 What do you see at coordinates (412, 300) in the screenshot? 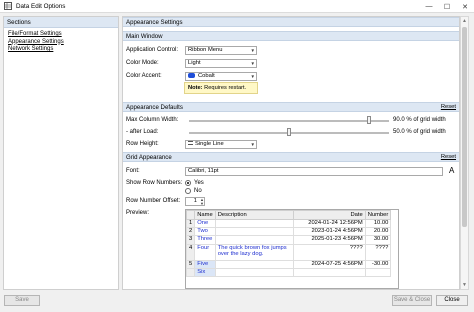
I see `save-close-button: Save & Close` at bounding box center [412, 300].